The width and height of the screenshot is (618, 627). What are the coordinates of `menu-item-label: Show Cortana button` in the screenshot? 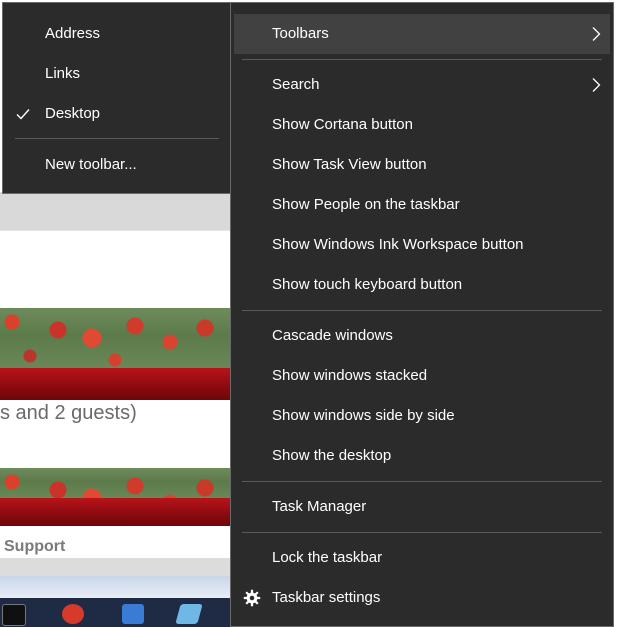 It's located at (342, 124).